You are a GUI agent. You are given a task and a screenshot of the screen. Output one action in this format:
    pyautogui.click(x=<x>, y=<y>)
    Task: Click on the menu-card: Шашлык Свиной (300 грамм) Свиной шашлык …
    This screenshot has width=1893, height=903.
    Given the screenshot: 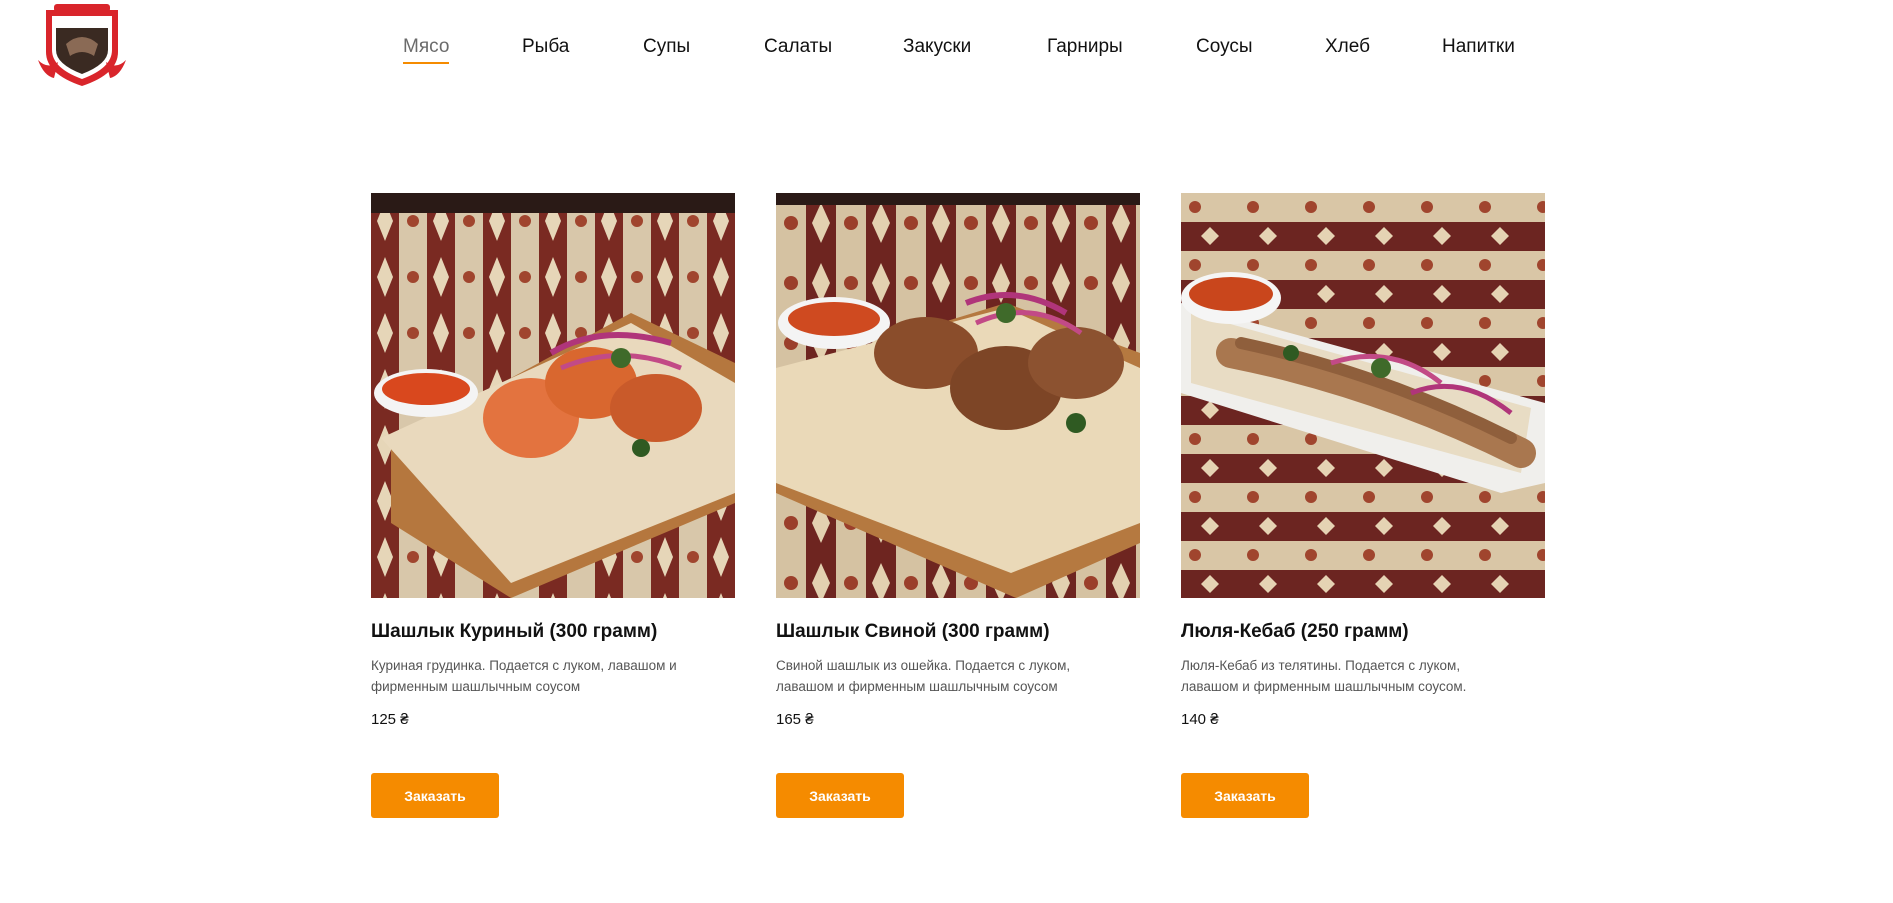 What is the action you would take?
    pyautogui.click(x=958, y=505)
    